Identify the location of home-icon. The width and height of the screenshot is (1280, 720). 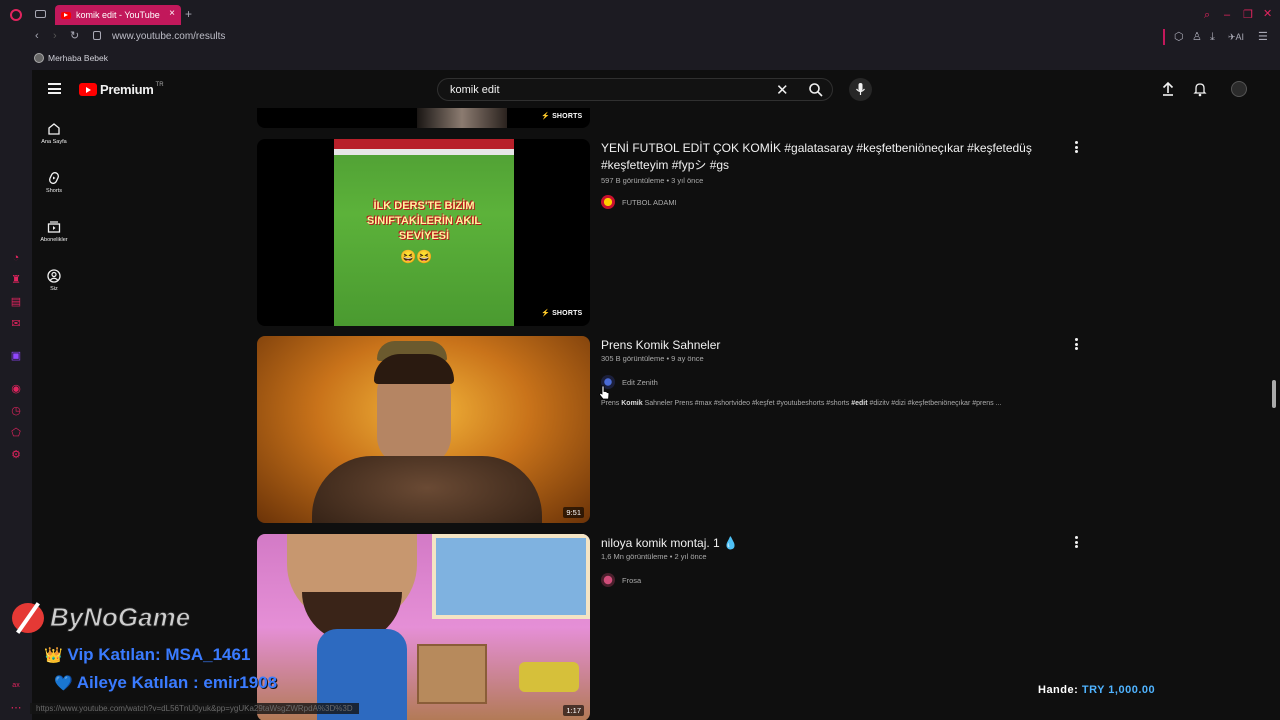
(54, 129).